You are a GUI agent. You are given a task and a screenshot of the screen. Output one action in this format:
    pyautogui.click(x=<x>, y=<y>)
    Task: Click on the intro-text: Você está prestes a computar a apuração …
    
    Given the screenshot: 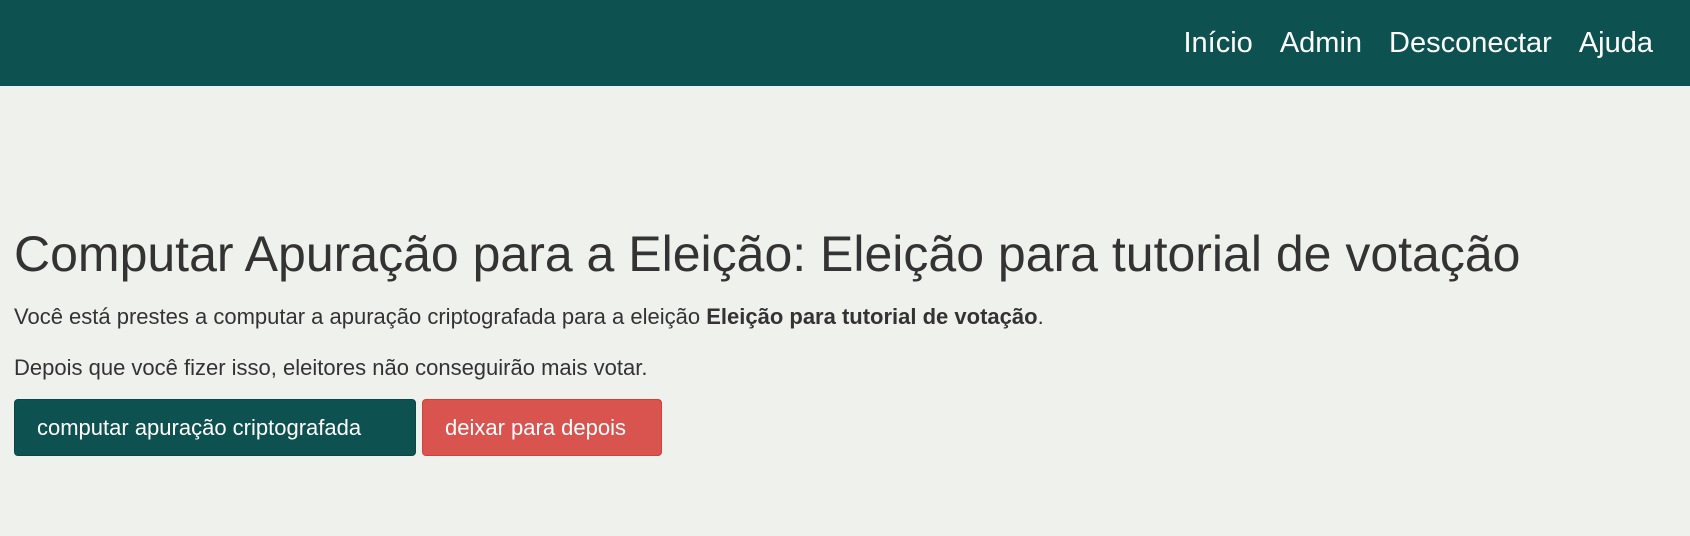 What is the action you would take?
    pyautogui.click(x=360, y=316)
    